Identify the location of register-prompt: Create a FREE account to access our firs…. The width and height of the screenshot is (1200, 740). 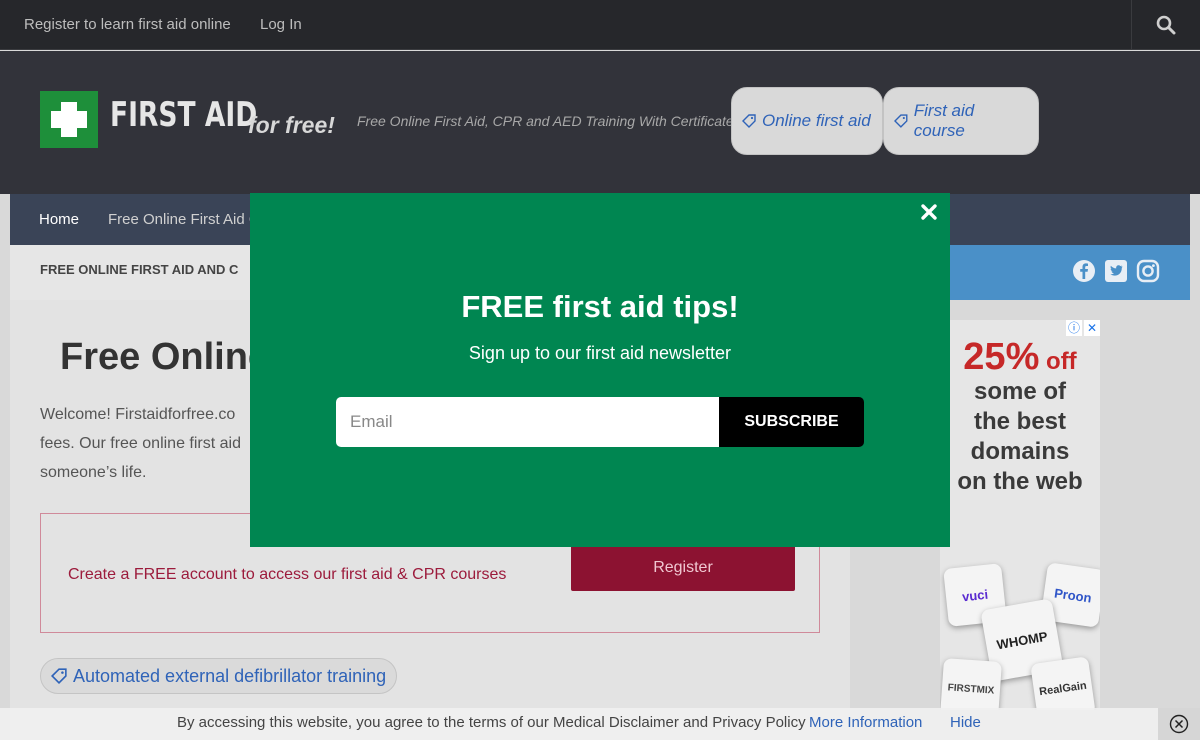
(287, 574).